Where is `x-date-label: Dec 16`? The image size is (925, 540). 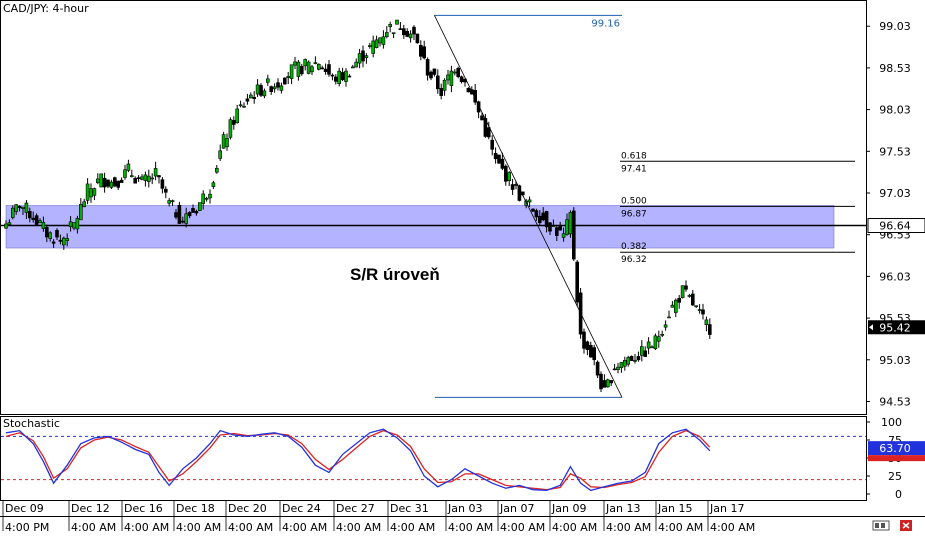
x-date-label: Dec 16 is located at coordinates (143, 508).